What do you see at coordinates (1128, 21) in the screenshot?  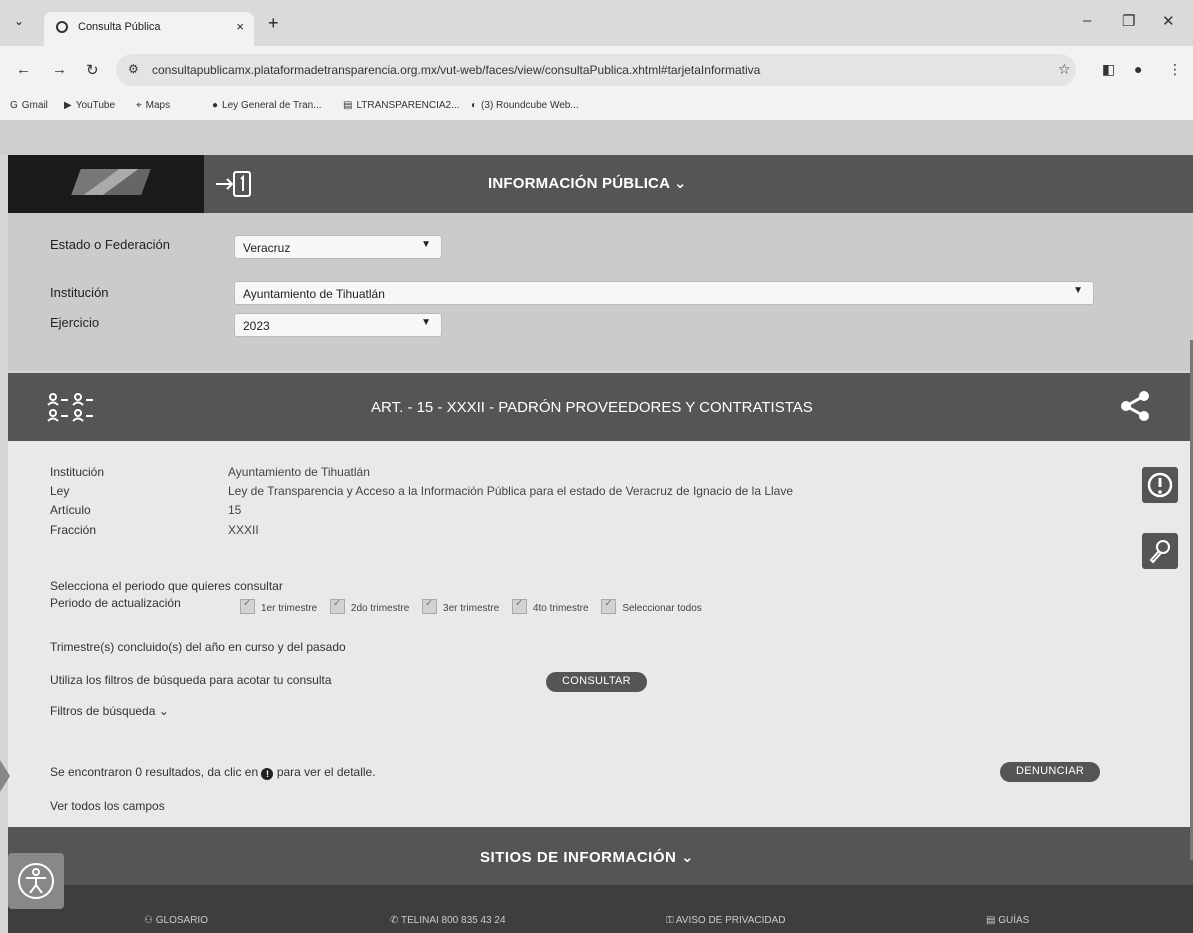 I see `maximize-icon: ❐` at bounding box center [1128, 21].